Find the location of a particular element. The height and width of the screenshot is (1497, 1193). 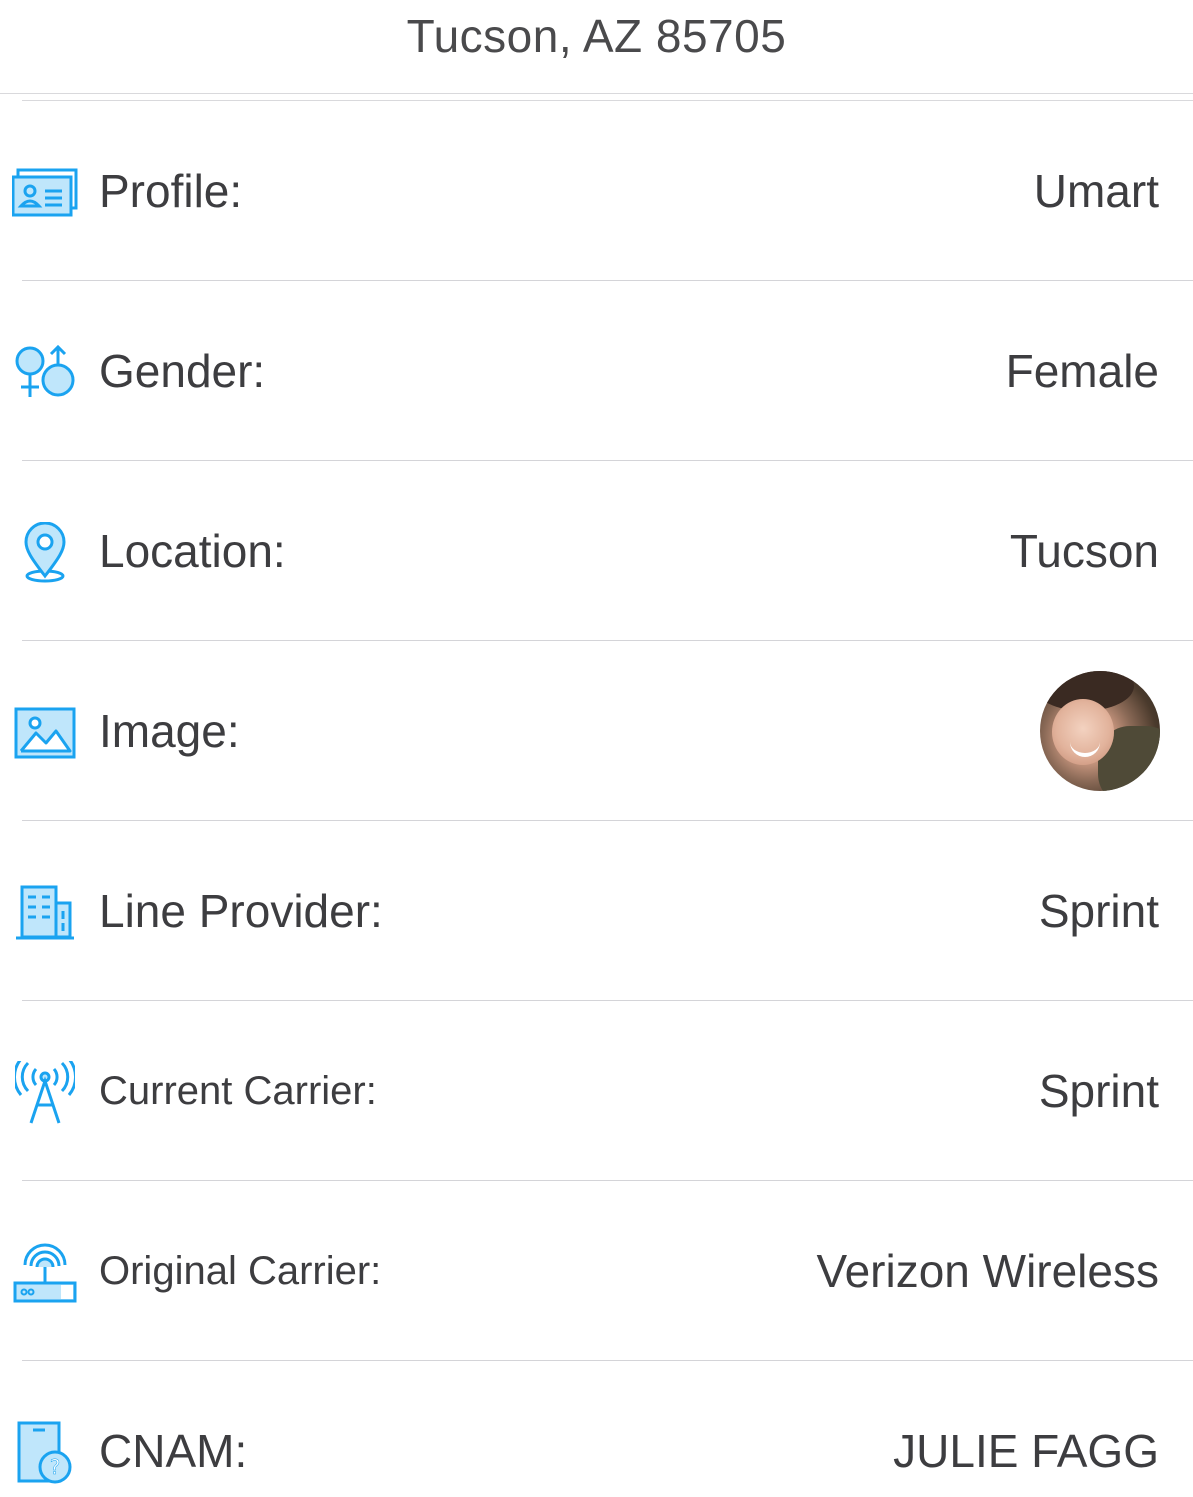

cnam-value: JULIE FAGG is located at coordinates (1026, 1451).